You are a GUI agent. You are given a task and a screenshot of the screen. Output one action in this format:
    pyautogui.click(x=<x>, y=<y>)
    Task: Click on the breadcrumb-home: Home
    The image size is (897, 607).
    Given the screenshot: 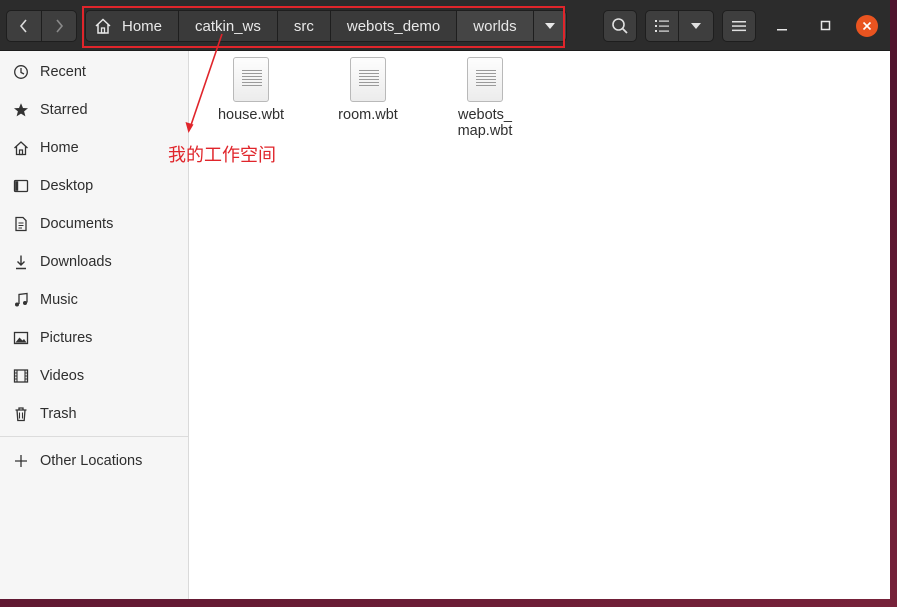 What is the action you would take?
    pyautogui.click(x=132, y=26)
    